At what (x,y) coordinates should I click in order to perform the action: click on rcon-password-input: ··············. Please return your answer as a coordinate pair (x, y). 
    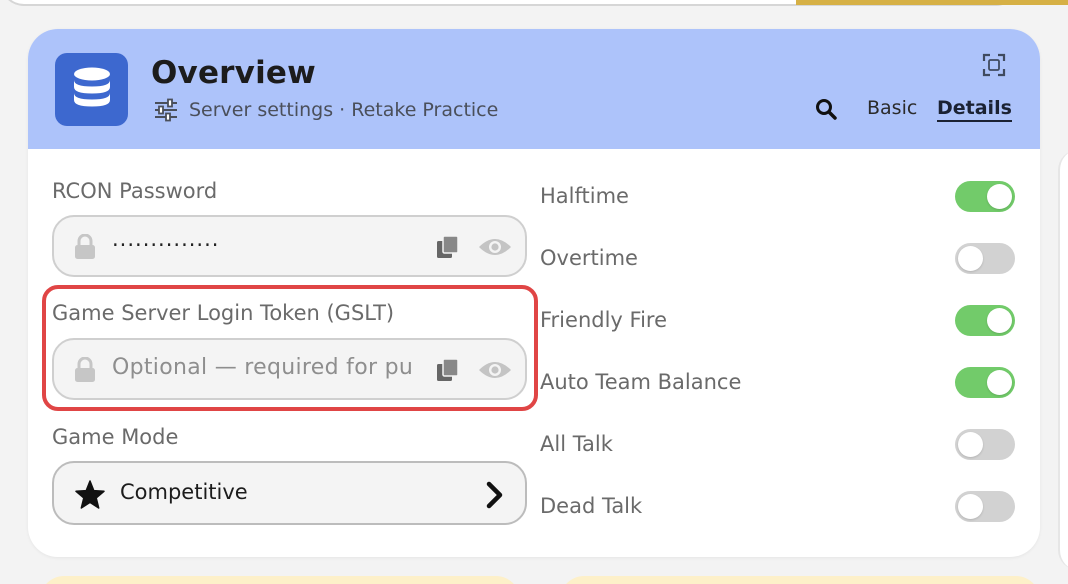
    Looking at the image, I should click on (289, 246).